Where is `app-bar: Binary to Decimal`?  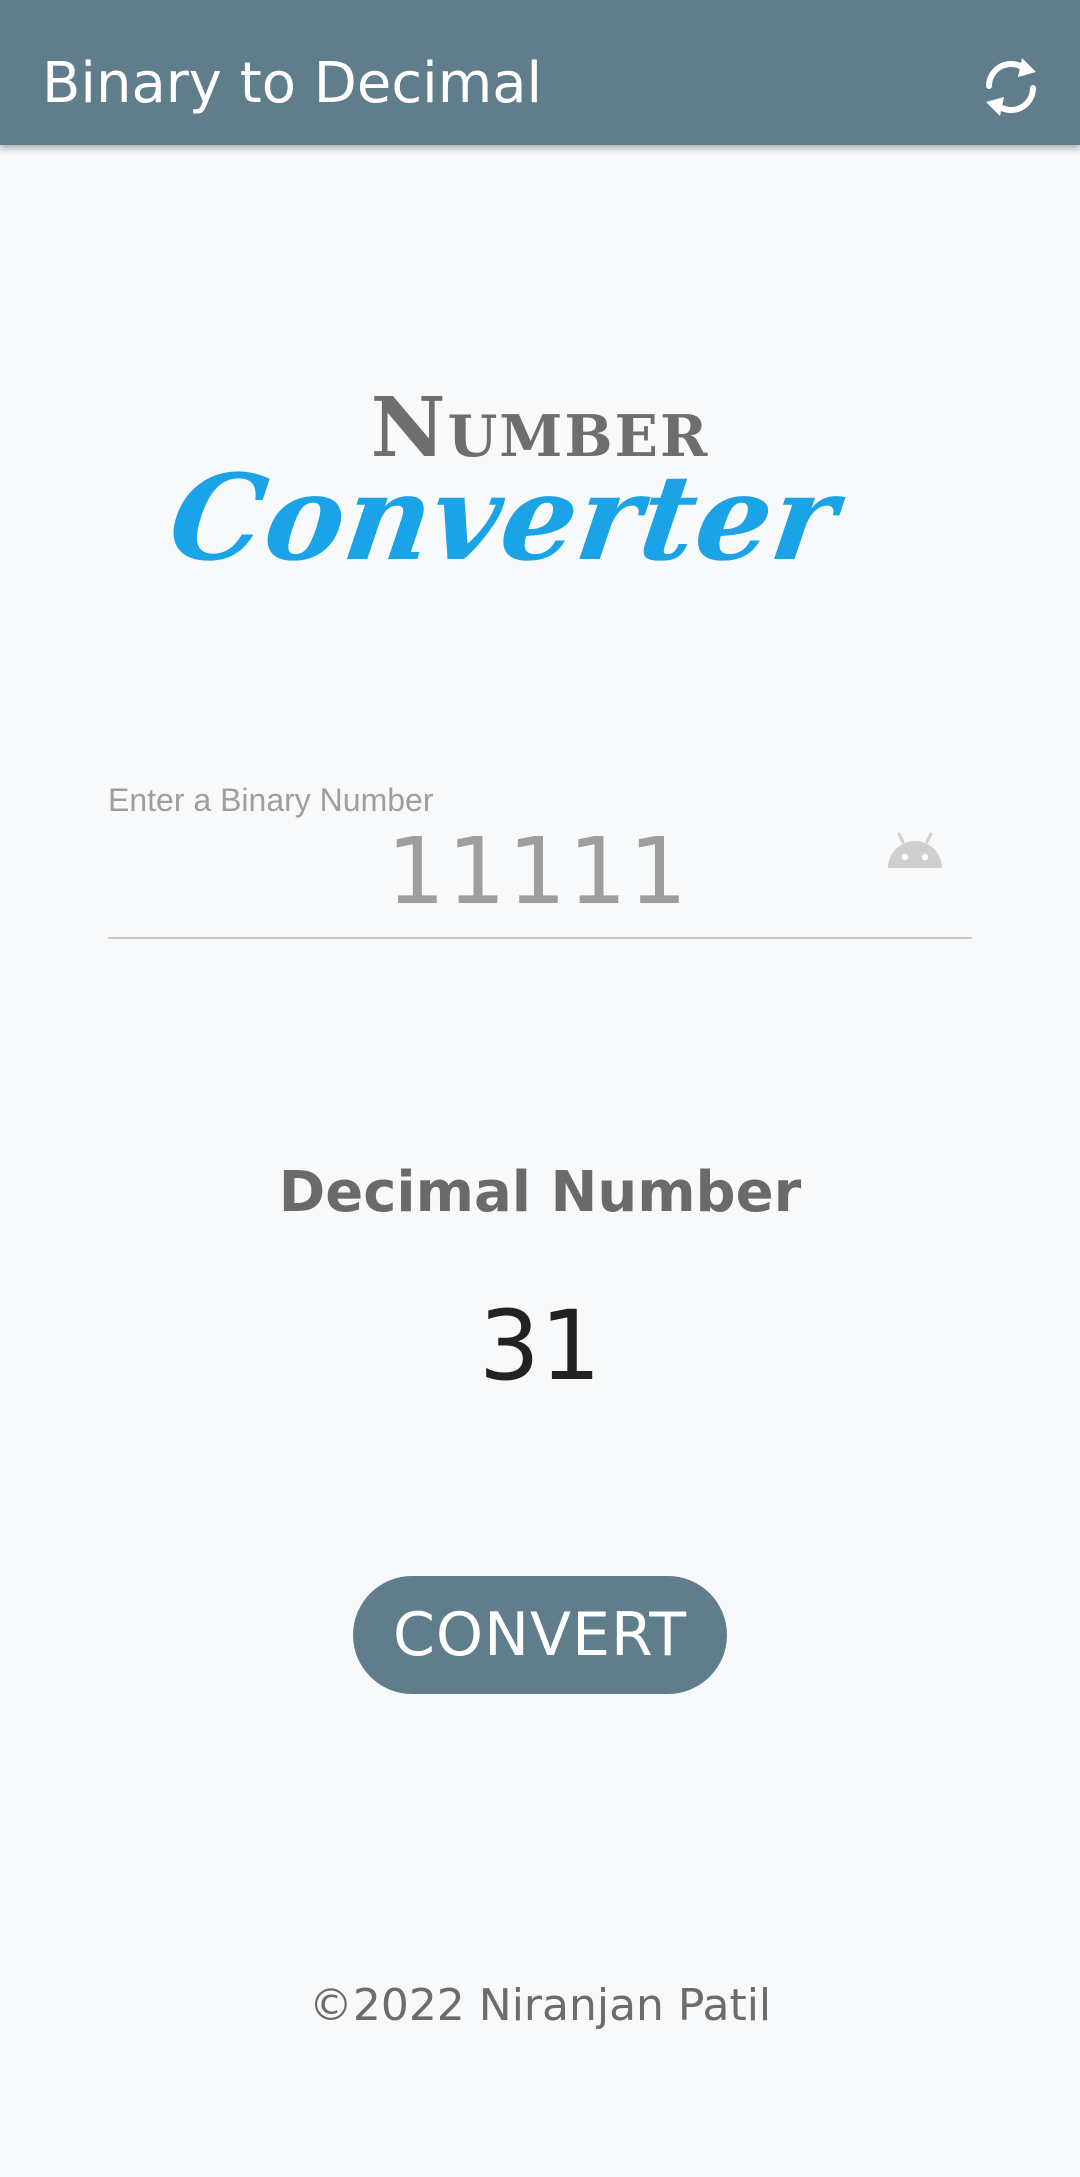 app-bar: Binary to Decimal is located at coordinates (540, 72).